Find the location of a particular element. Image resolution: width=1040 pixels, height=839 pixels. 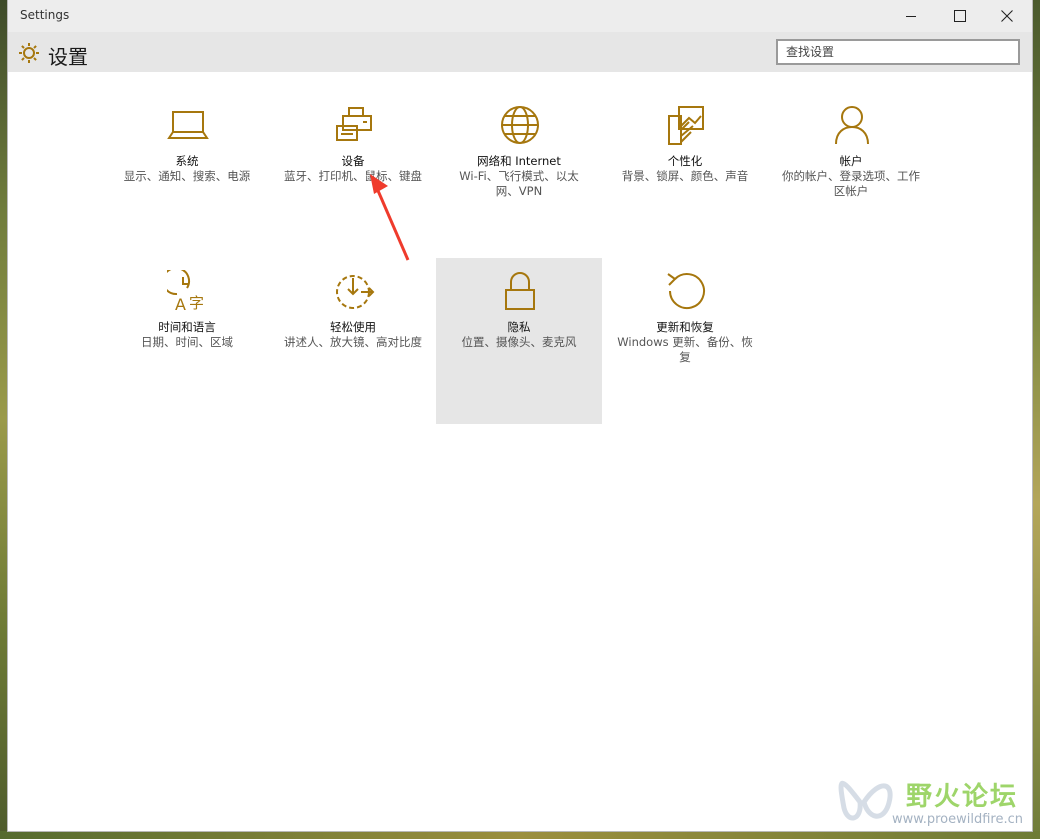

tile-description: 蓝牙、打印机、鼠标、键盘 is located at coordinates (353, 176).